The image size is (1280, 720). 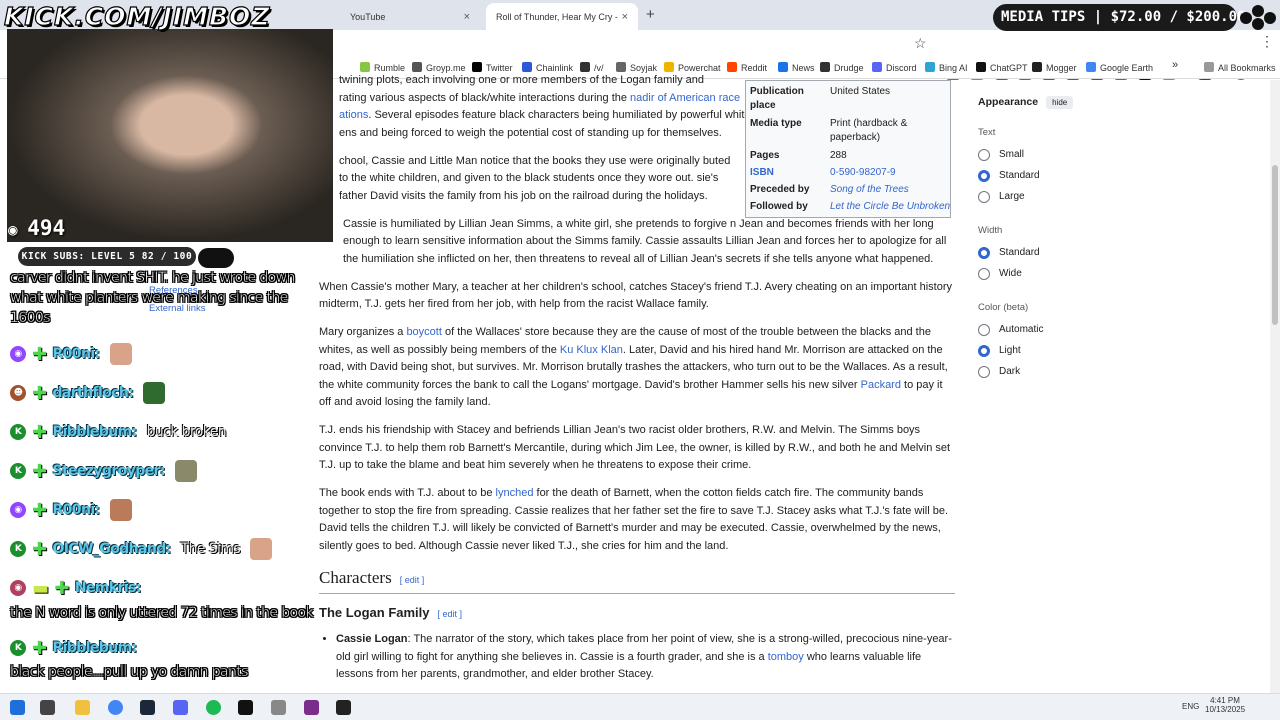 I want to click on language-indicator: ENG, so click(x=1190, y=706).